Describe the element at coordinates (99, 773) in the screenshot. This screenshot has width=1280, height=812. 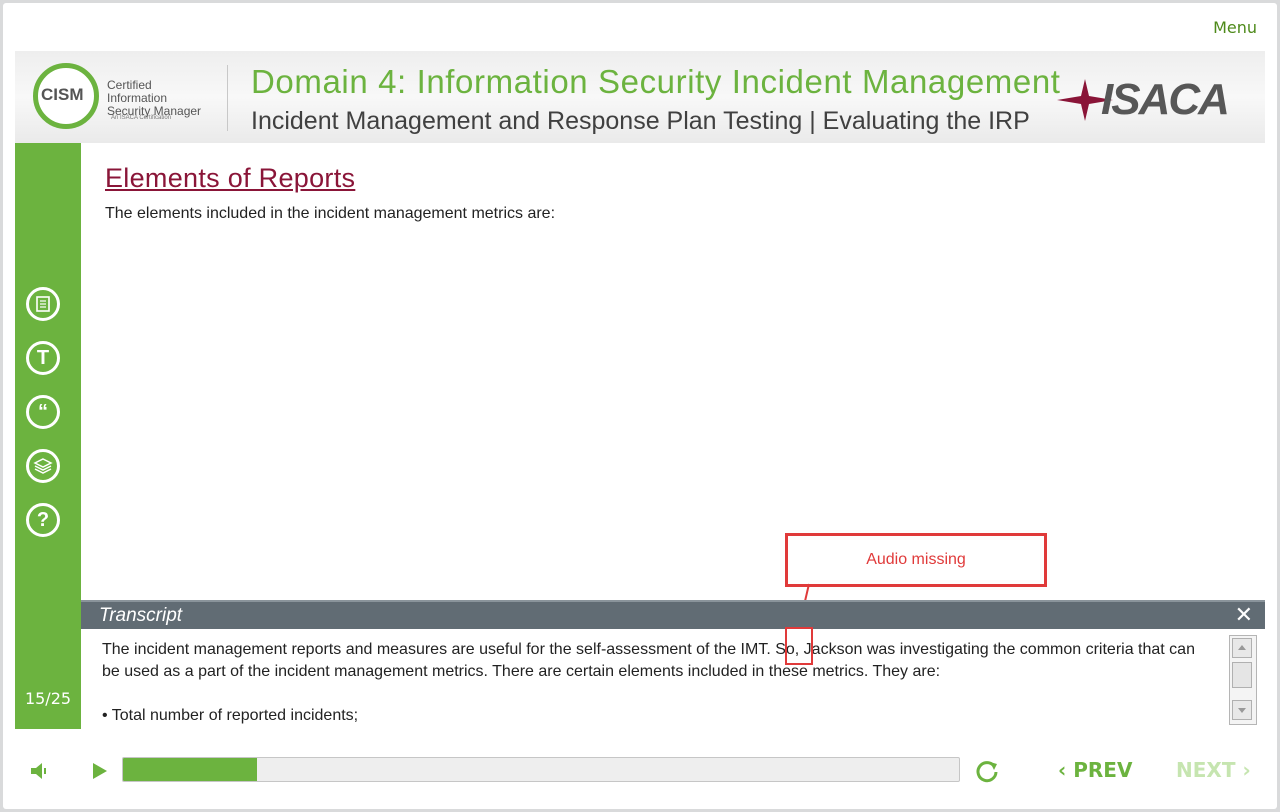
I see `play-icon` at that location.